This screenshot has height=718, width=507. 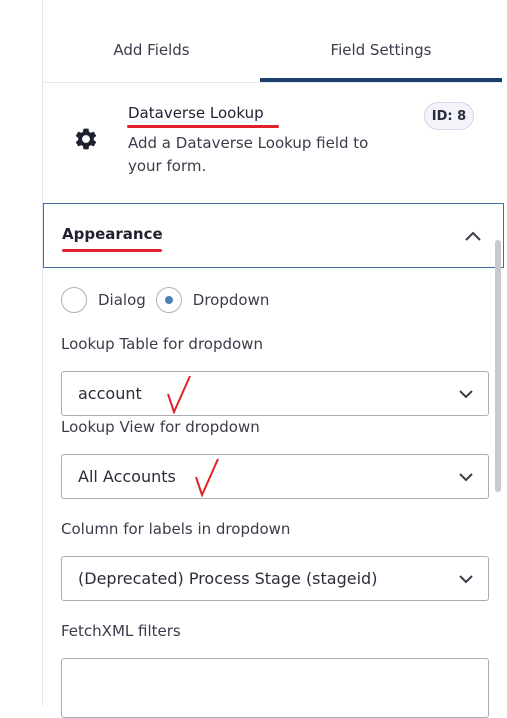 I want to click on section-title: Appearance, so click(x=112, y=234).